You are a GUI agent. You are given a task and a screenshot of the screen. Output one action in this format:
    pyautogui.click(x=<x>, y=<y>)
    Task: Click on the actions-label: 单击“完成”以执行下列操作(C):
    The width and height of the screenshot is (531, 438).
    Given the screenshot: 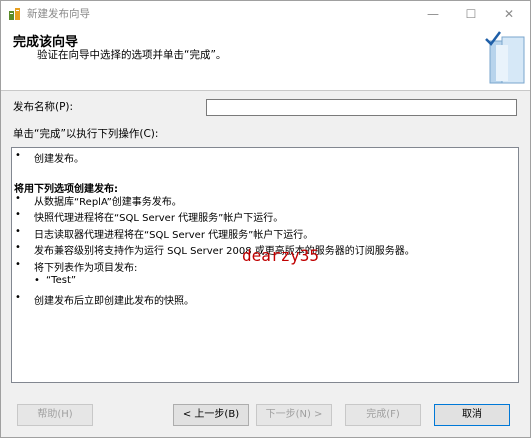 What is the action you would take?
    pyautogui.click(x=86, y=134)
    